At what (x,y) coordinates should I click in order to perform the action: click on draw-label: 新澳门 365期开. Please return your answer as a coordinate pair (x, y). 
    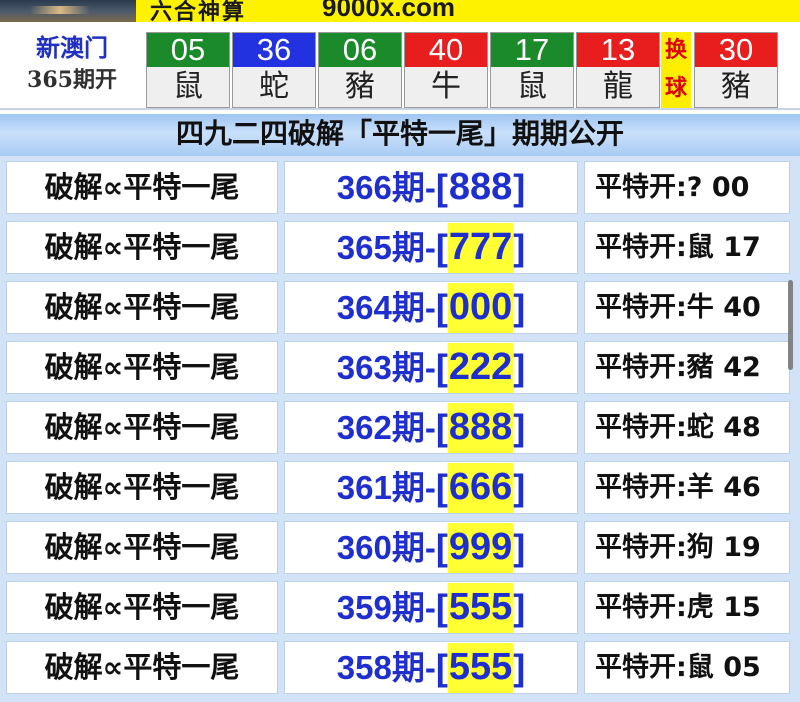
    Looking at the image, I should click on (72, 67).